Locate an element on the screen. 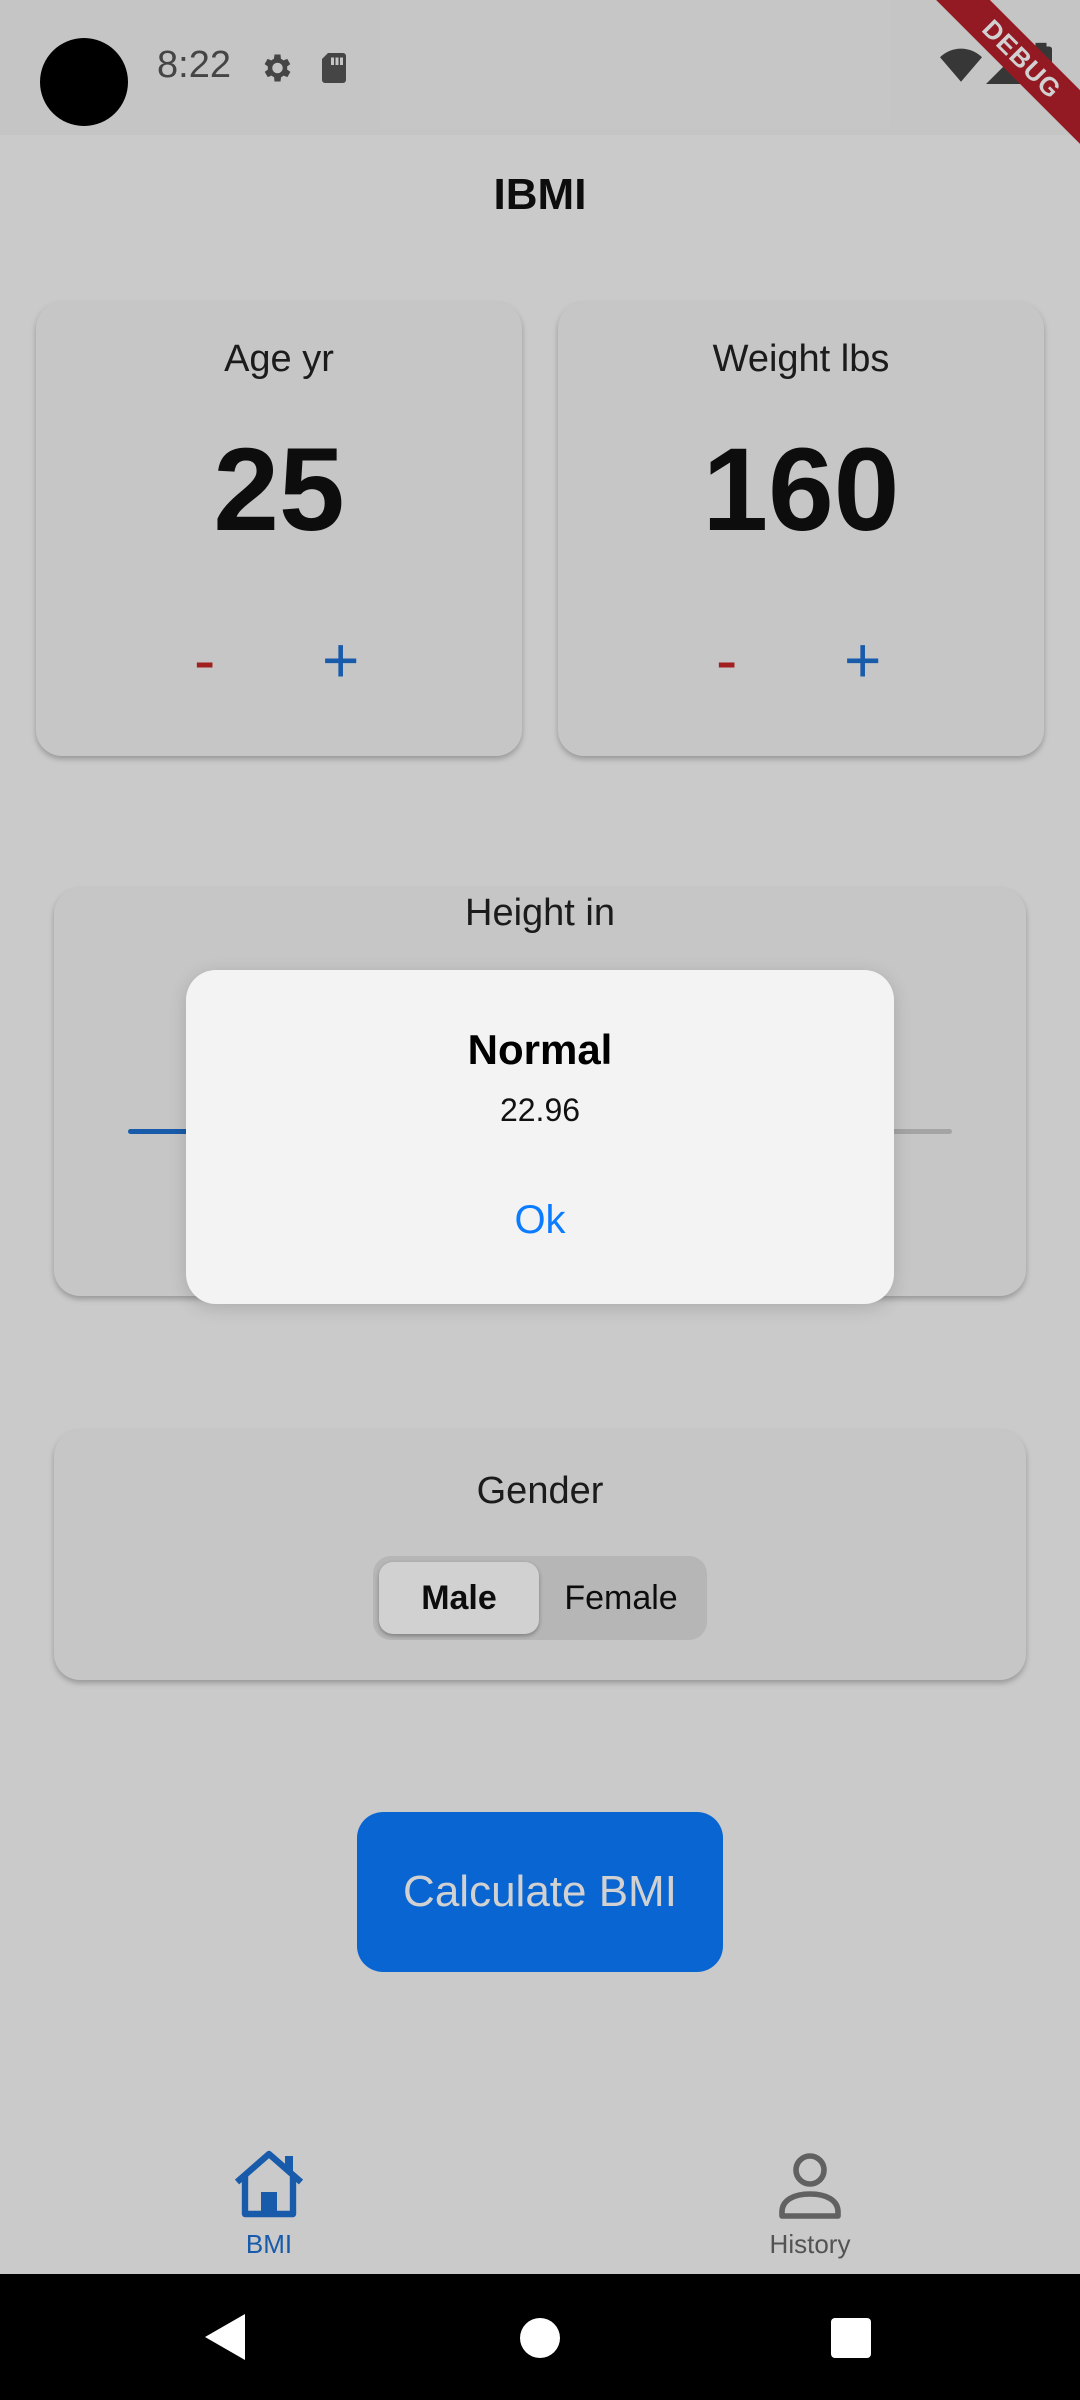  dialog-ok-button: Ok is located at coordinates (540, 1220).